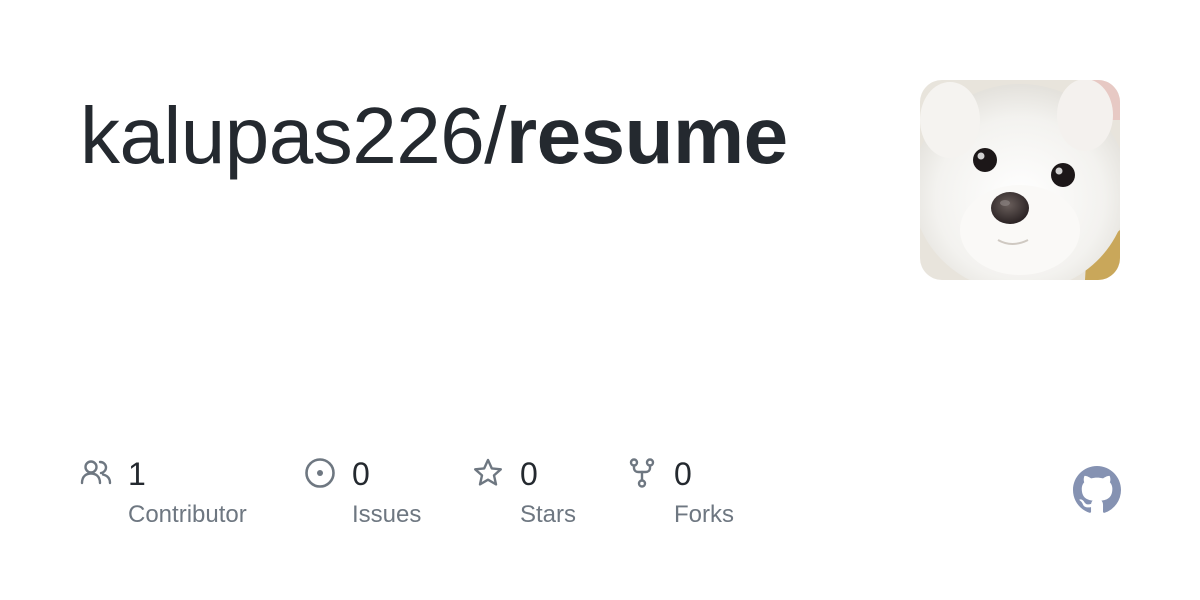 Image resolution: width=1200 pixels, height=600 pixels. Describe the element at coordinates (529, 474) in the screenshot. I see `stars-count: 0` at that location.